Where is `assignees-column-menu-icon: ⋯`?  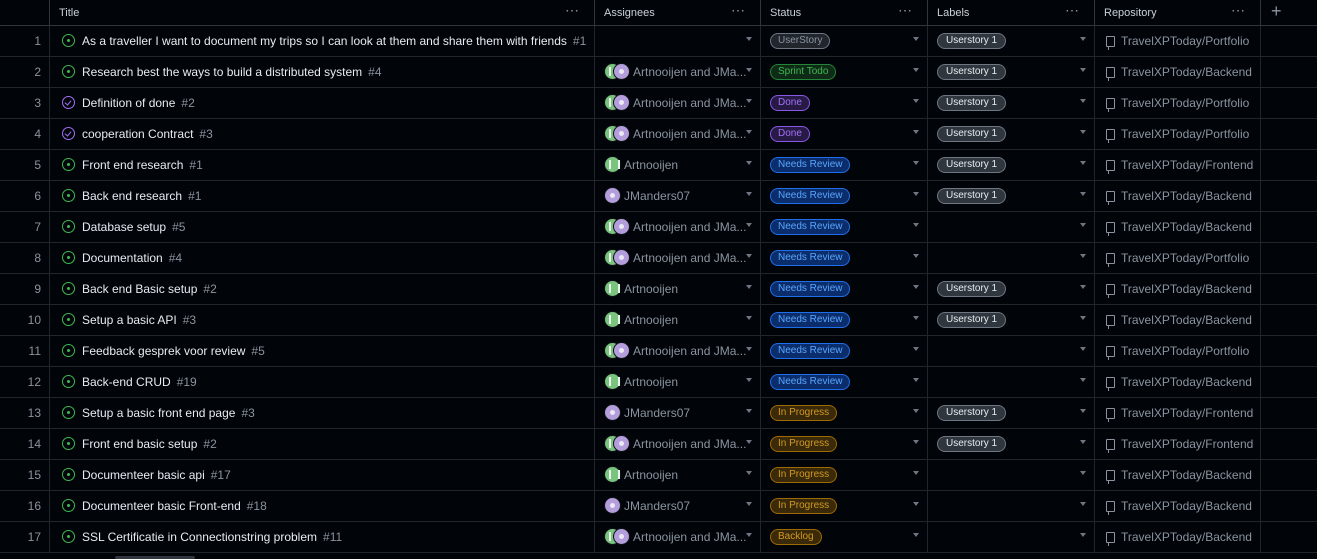 assignees-column-menu-icon: ⋯ is located at coordinates (738, 10).